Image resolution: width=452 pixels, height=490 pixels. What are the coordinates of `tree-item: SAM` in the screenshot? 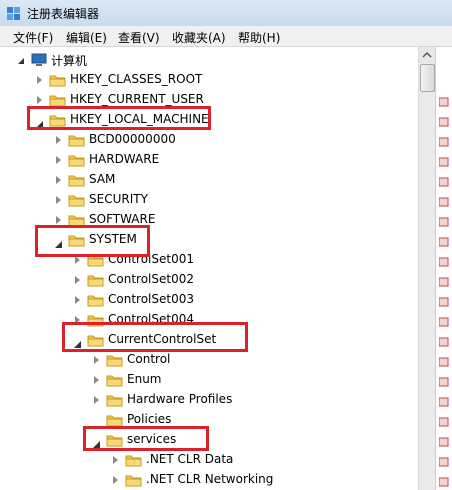 It's located at (205, 180).